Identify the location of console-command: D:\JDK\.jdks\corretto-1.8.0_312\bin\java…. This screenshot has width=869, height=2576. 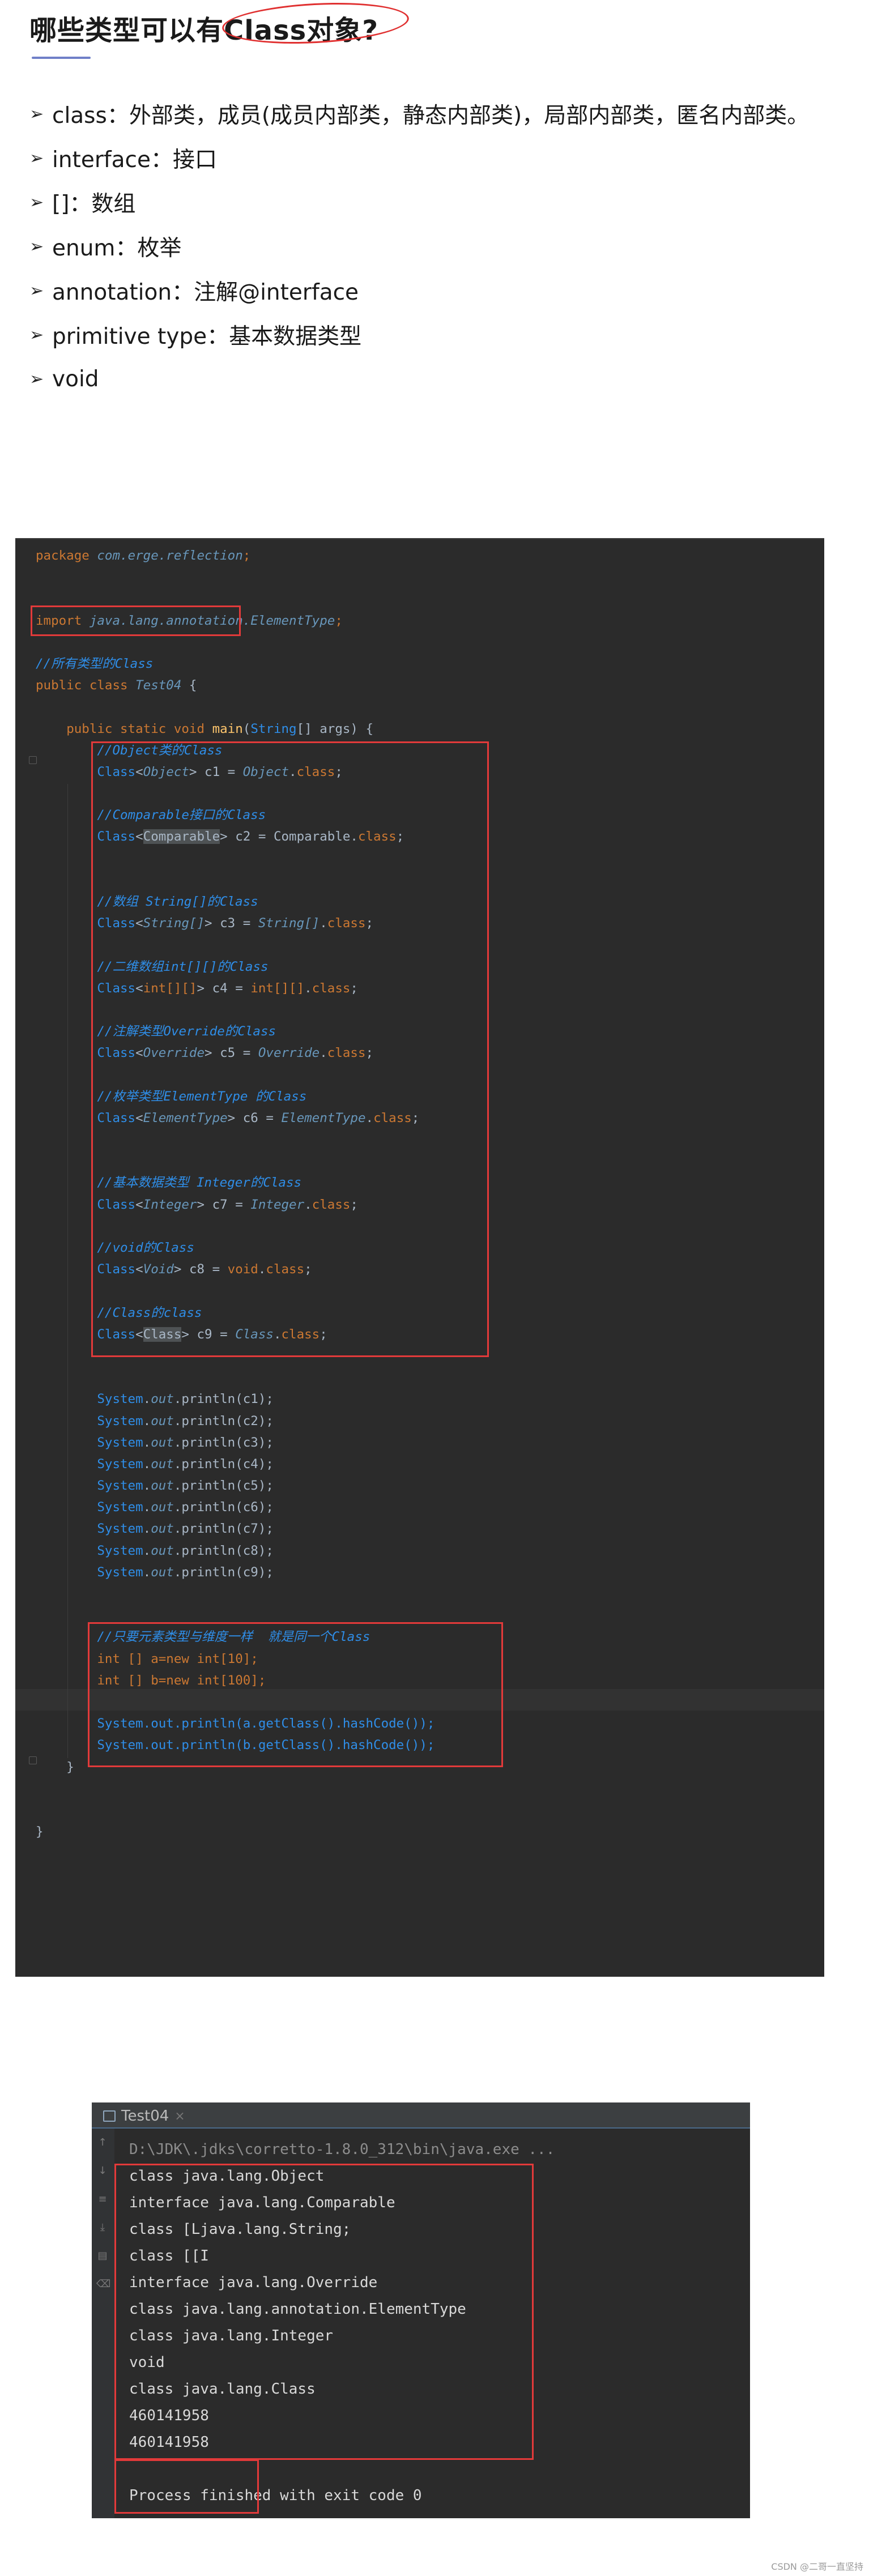
(342, 2149).